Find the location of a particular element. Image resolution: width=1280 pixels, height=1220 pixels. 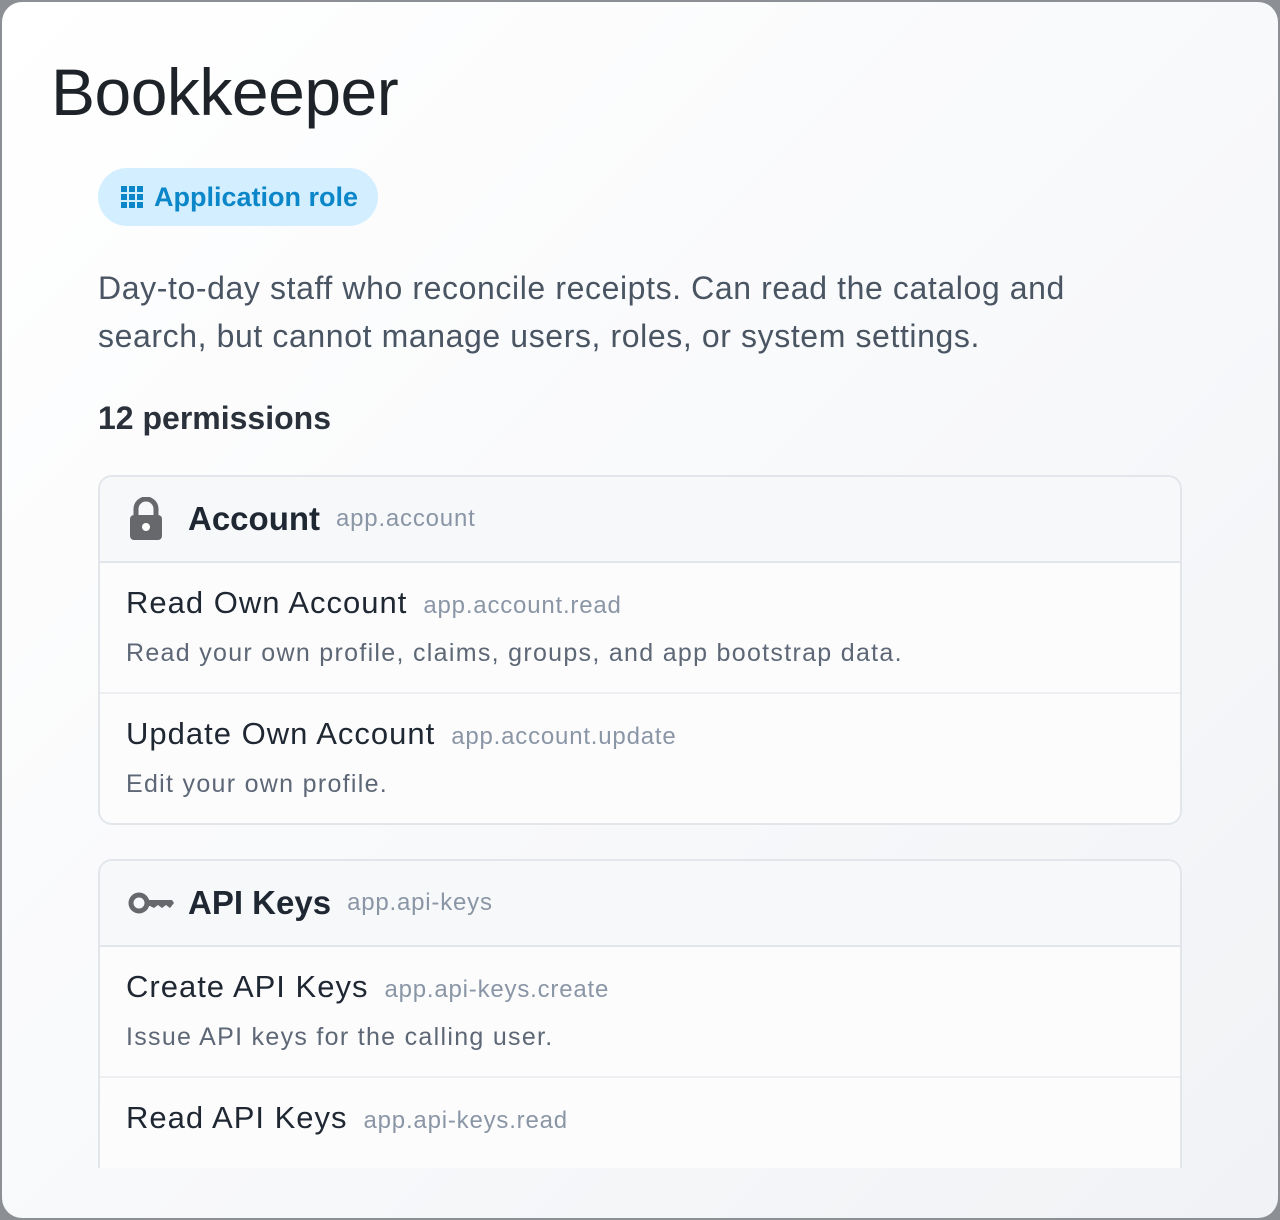

group-name: API Keys is located at coordinates (260, 902).